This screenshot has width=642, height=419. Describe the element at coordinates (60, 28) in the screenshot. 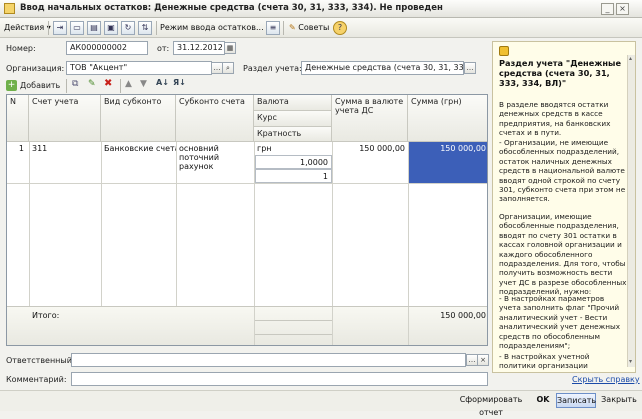

I see `post-close-icon: ⇥` at that location.